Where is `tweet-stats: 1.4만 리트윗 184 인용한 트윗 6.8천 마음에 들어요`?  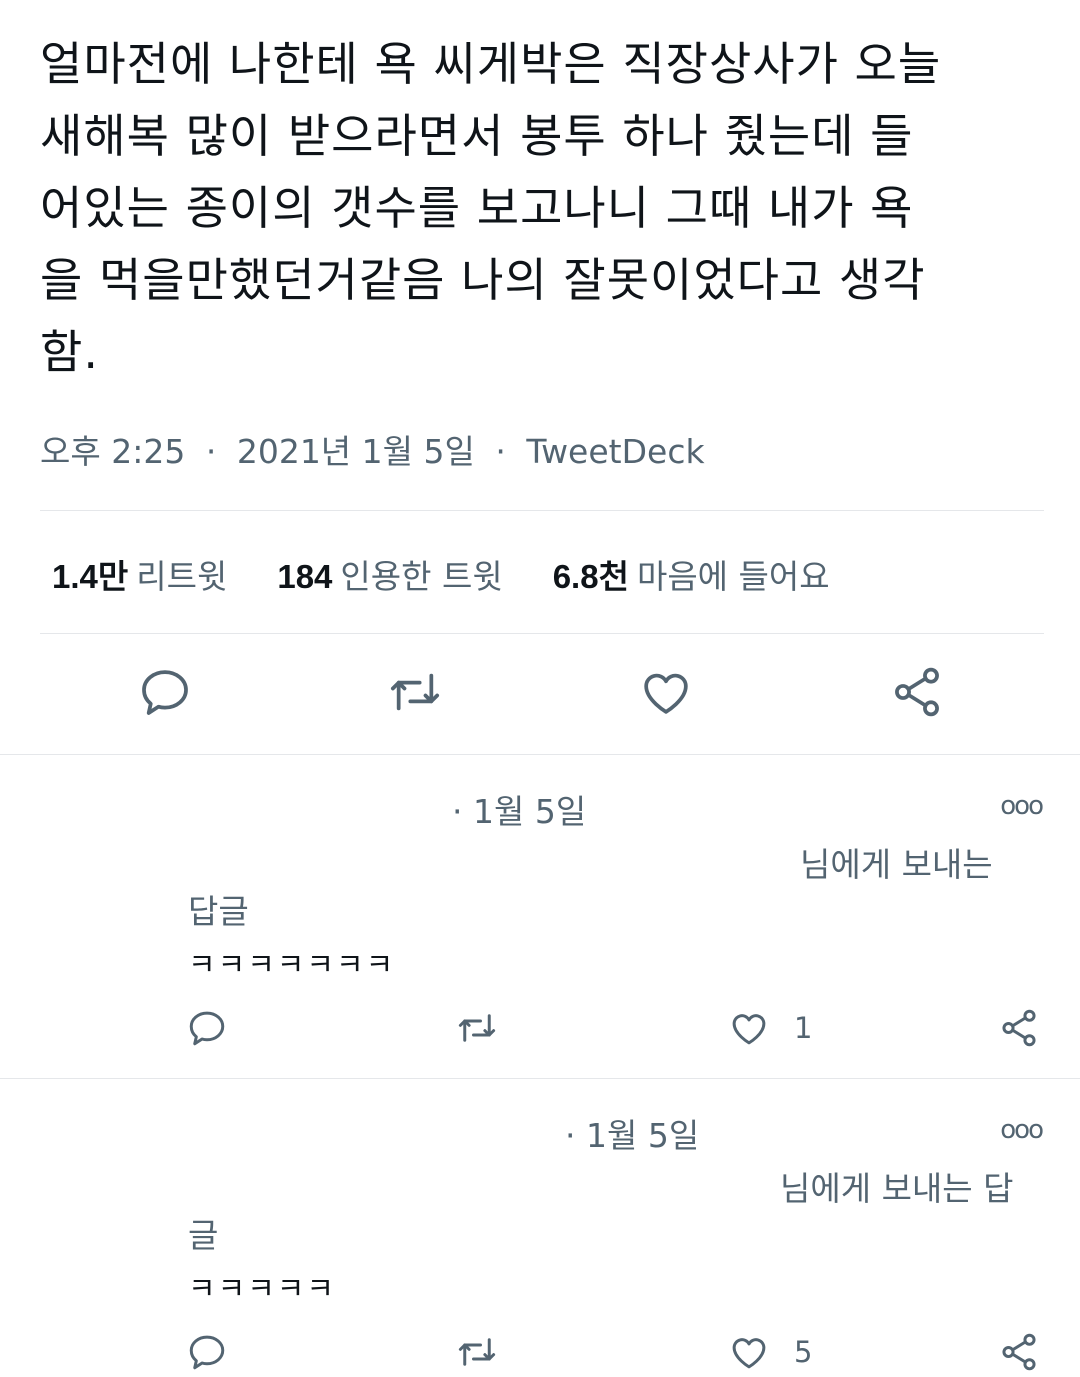 tweet-stats: 1.4만 리트윗 184 인용한 트윗 6.8천 마음에 들어요 is located at coordinates (441, 574).